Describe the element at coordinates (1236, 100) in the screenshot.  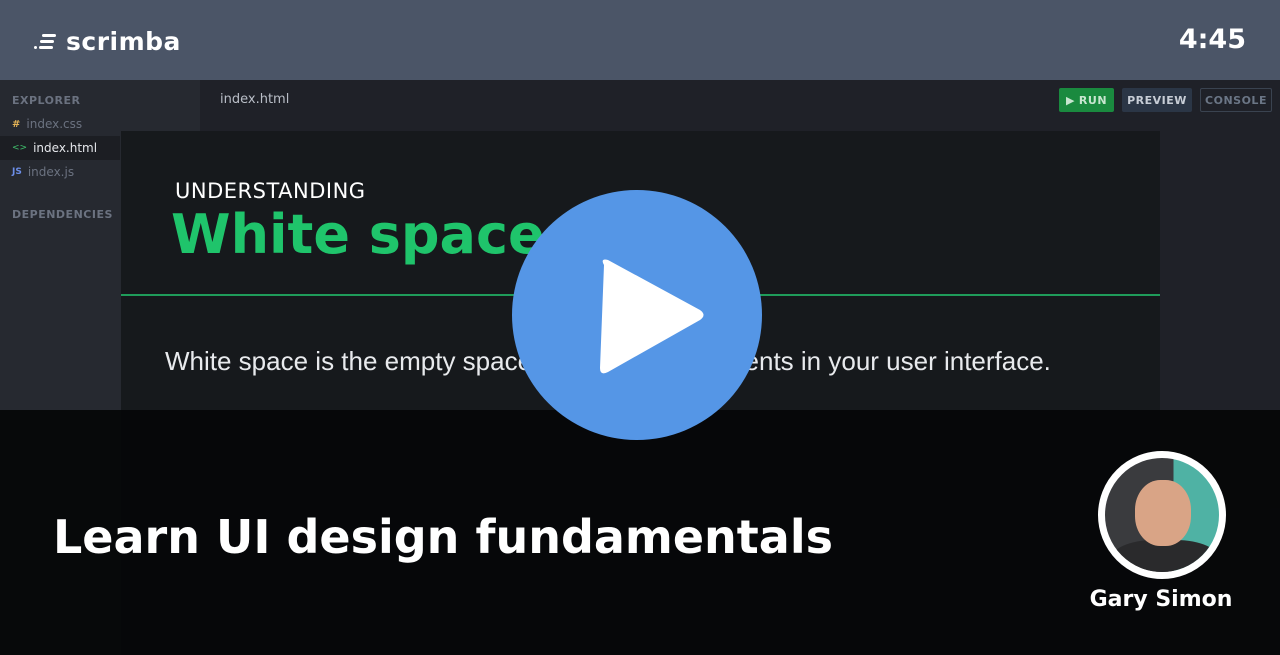
I see `console-button: CONSOLE` at that location.